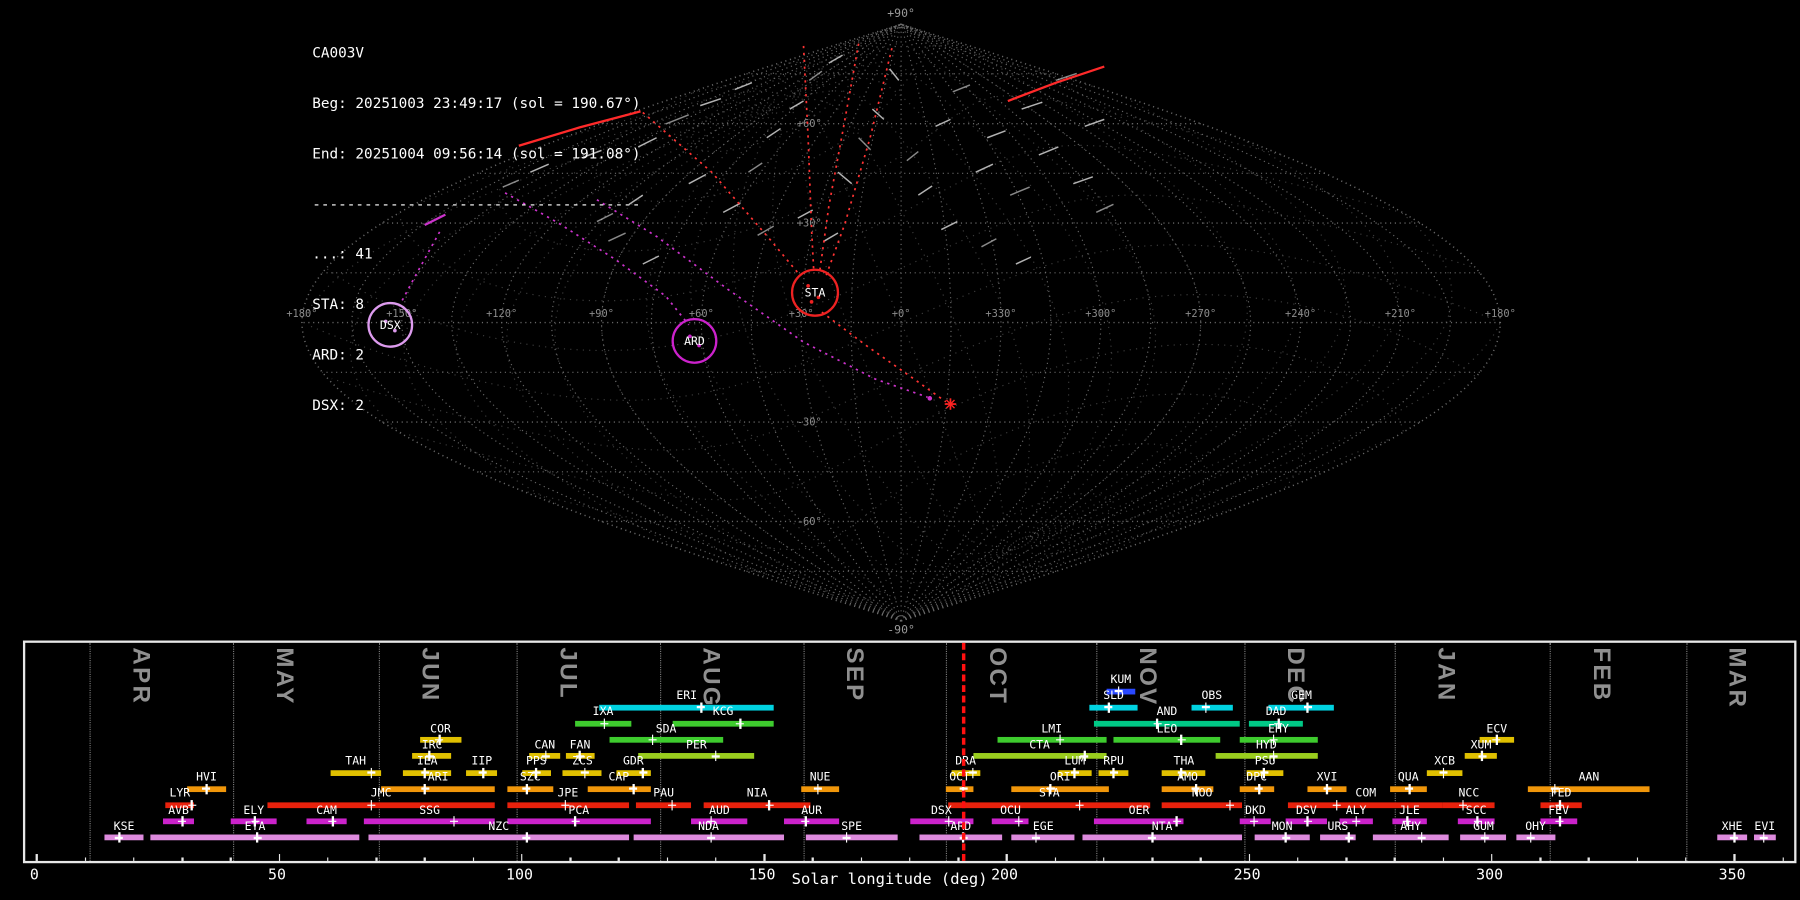 The image size is (1800, 900). What do you see at coordinates (1113, 696) in the screenshot?
I see `shower-label: SLD` at bounding box center [1113, 696].